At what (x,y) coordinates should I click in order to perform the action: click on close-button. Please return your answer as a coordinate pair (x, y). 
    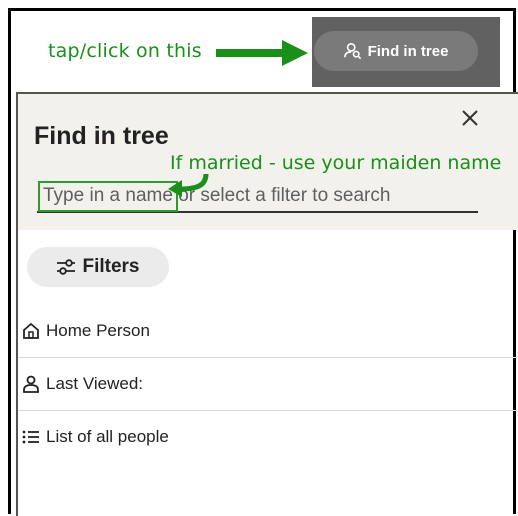
    Looking at the image, I should click on (470, 118).